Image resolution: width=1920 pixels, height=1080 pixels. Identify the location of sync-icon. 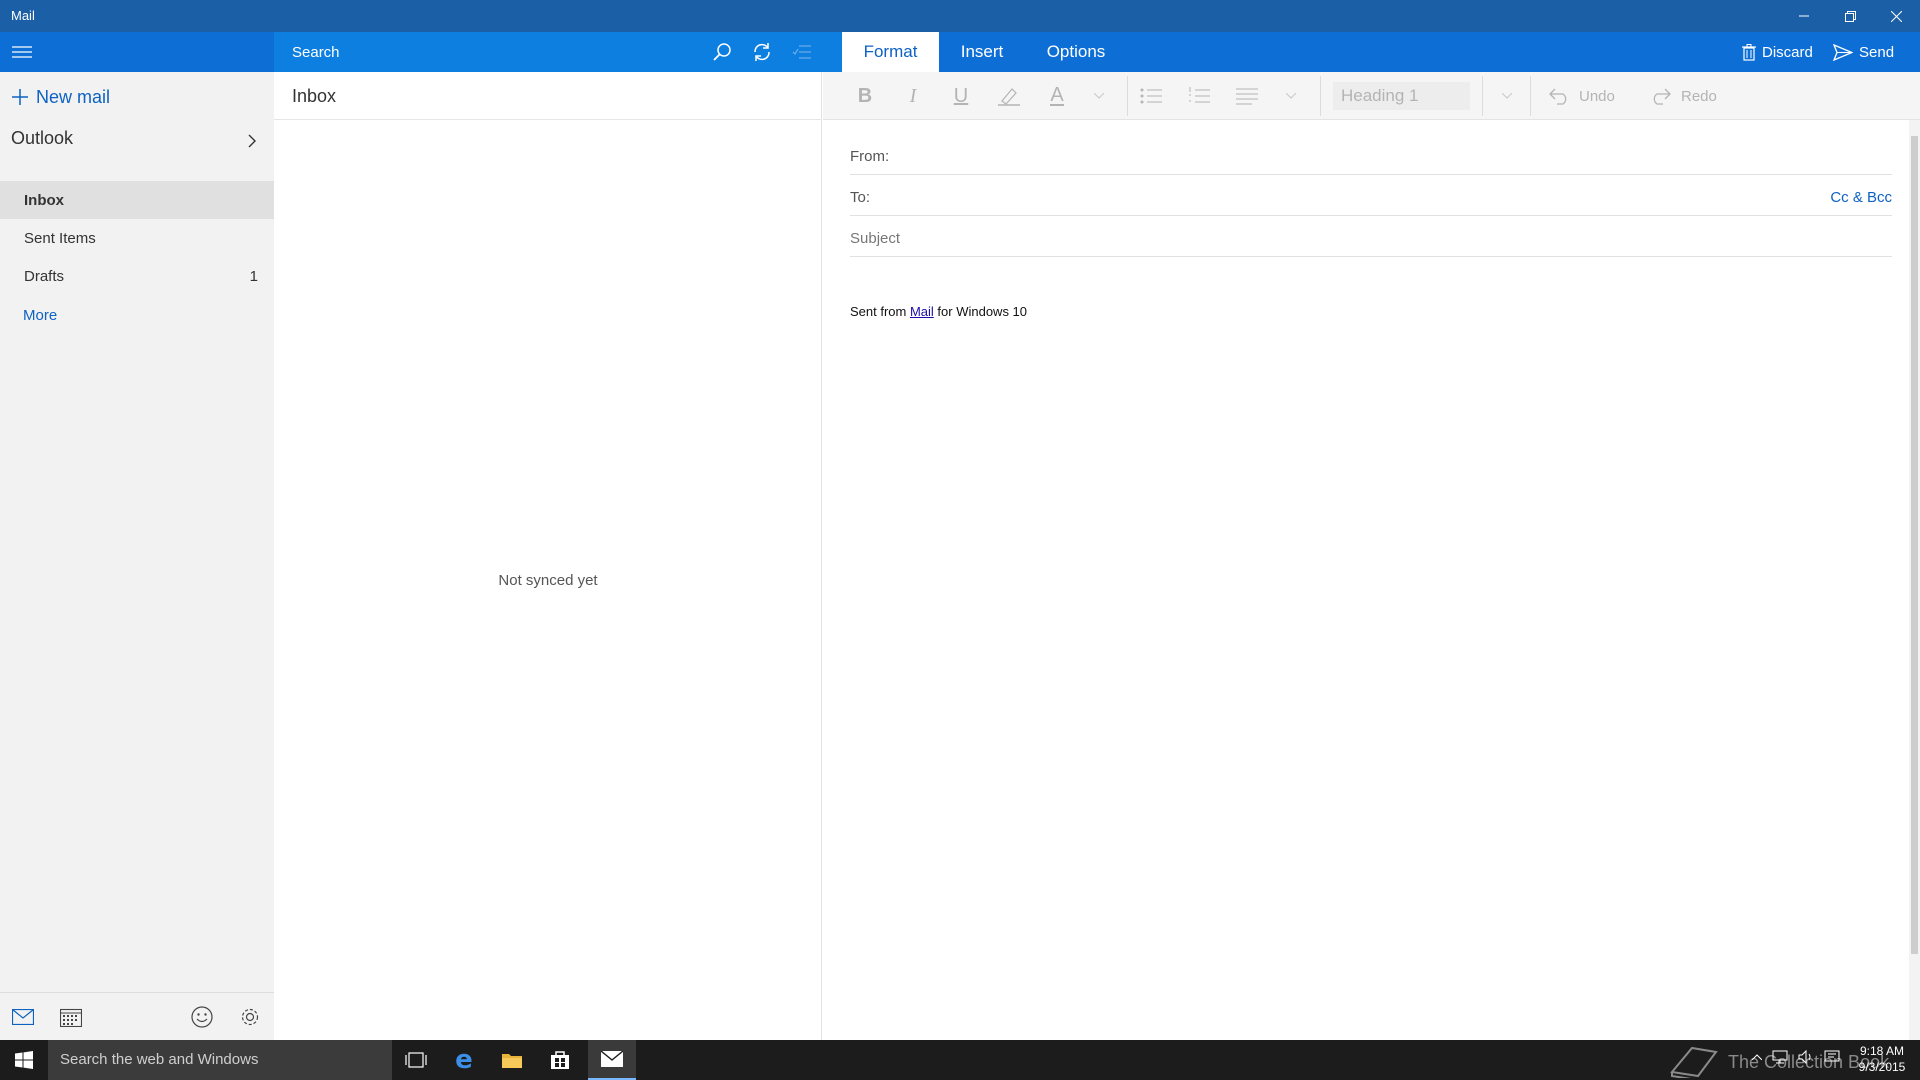
(762, 52).